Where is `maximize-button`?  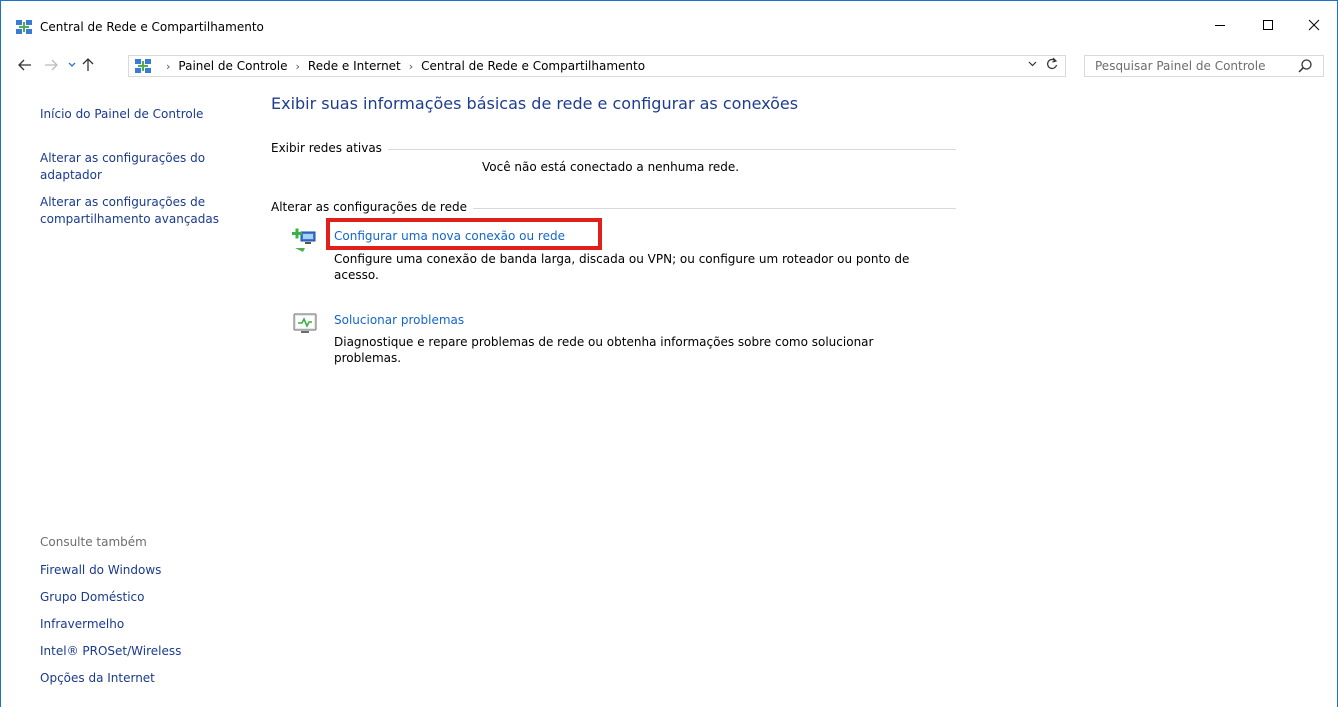
maximize-button is located at coordinates (1268, 25).